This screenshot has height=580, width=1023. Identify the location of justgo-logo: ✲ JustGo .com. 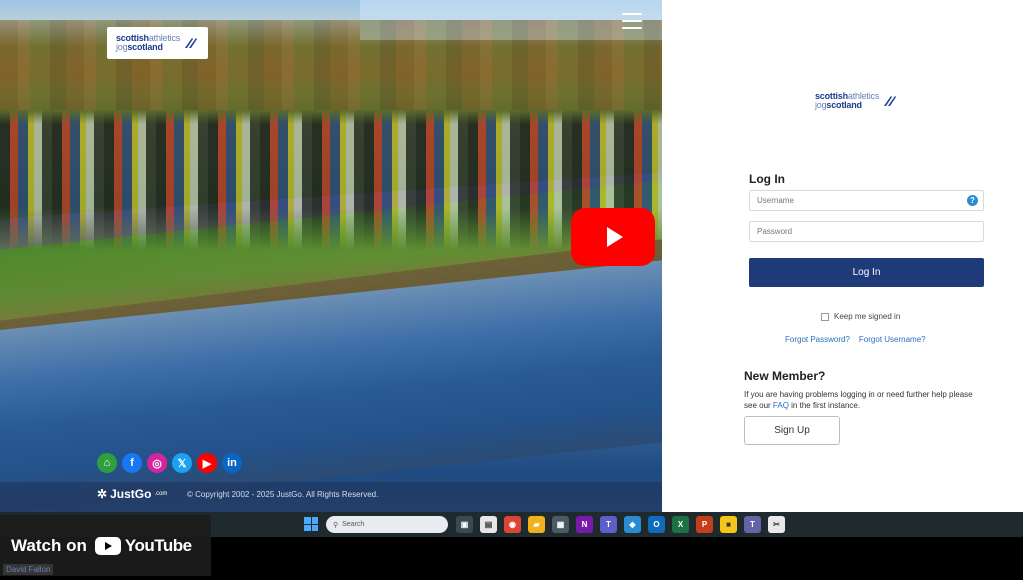
(132, 494).